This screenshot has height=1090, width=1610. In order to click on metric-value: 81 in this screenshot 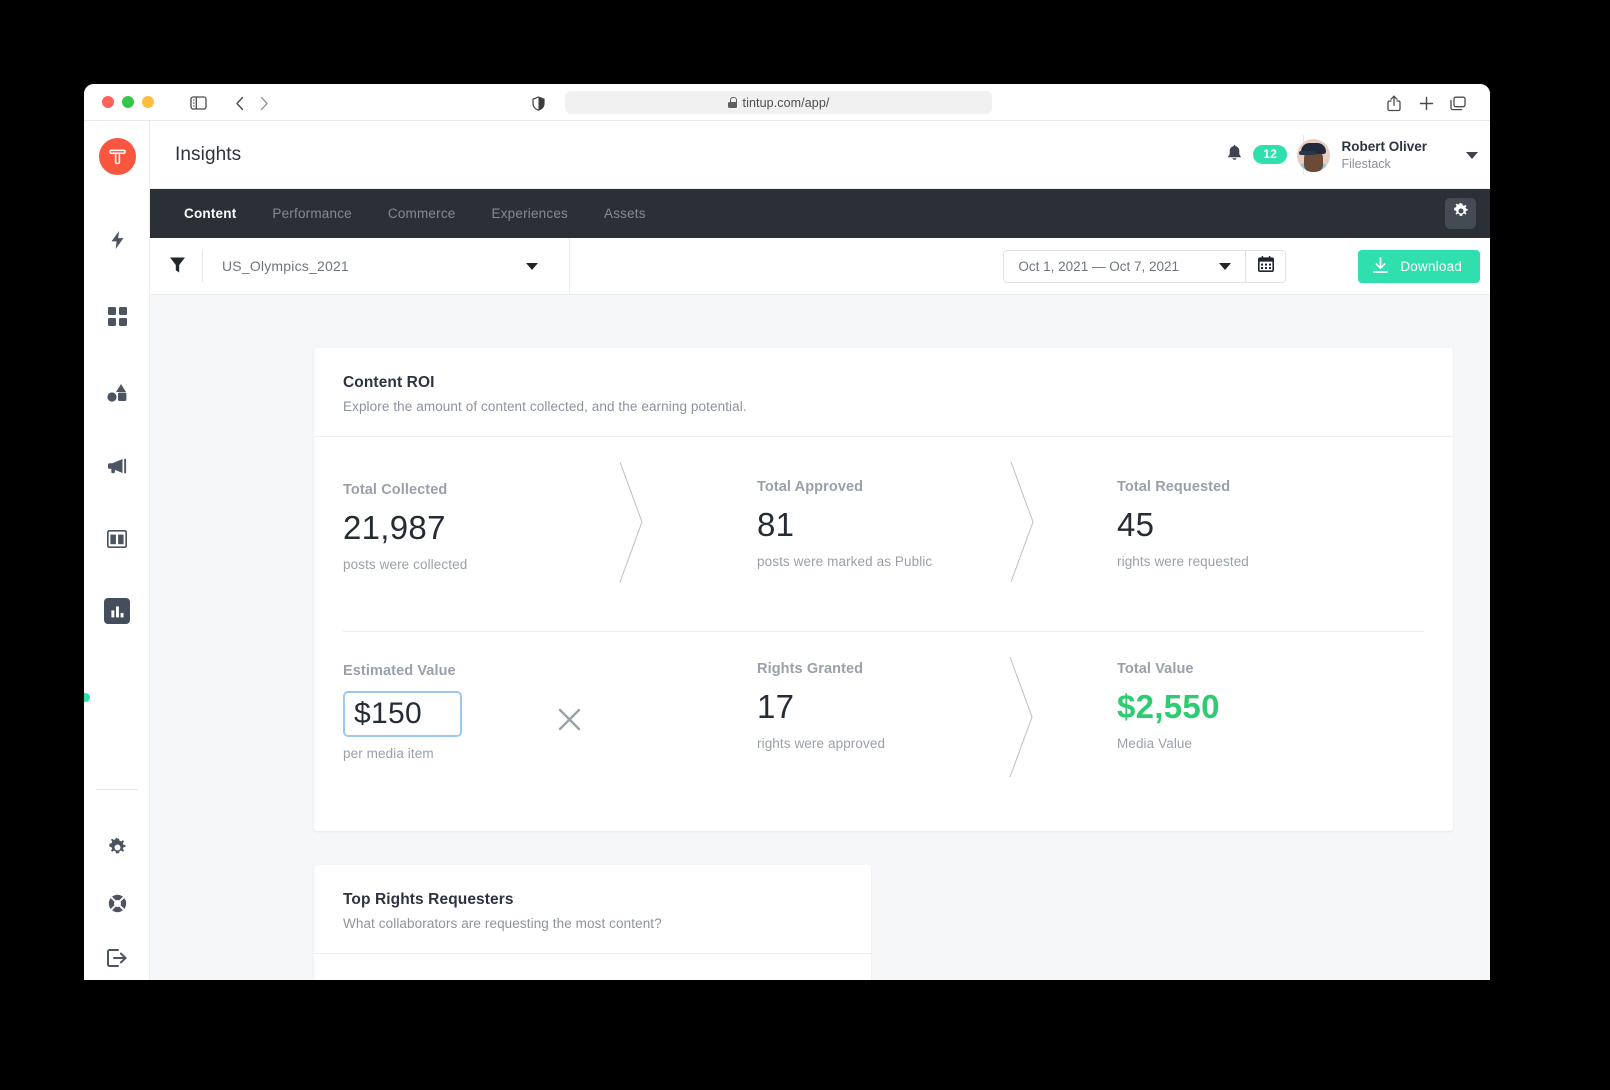, I will do `click(776, 524)`.